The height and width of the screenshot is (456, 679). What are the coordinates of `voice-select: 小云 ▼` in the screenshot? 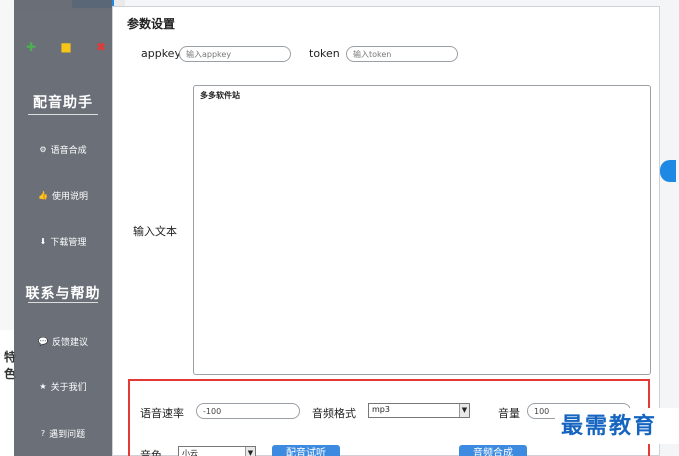 It's located at (217, 451).